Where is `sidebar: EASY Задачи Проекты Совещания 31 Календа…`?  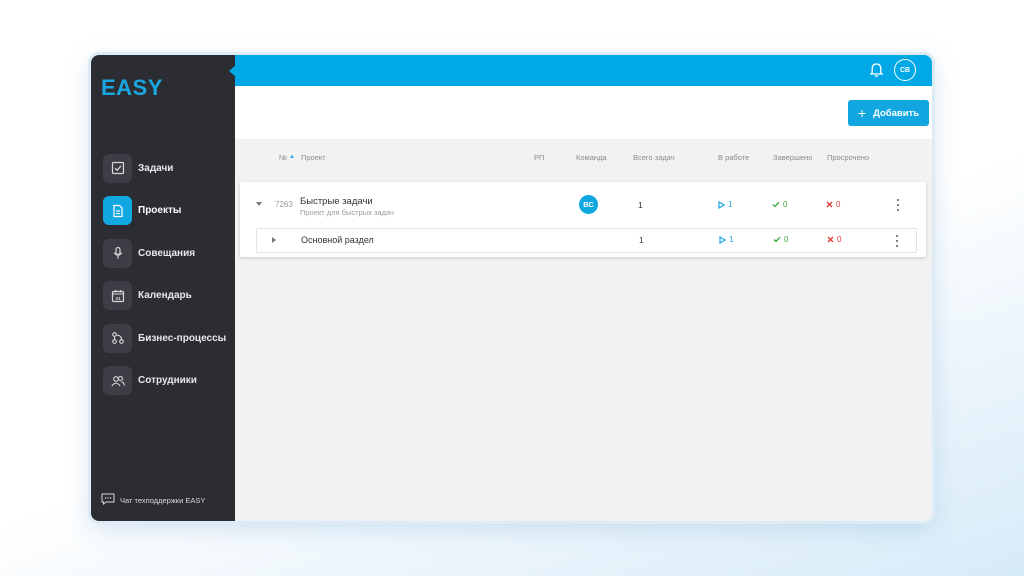 sidebar: EASY Задачи Проекты Совещания 31 Календа… is located at coordinates (163, 288).